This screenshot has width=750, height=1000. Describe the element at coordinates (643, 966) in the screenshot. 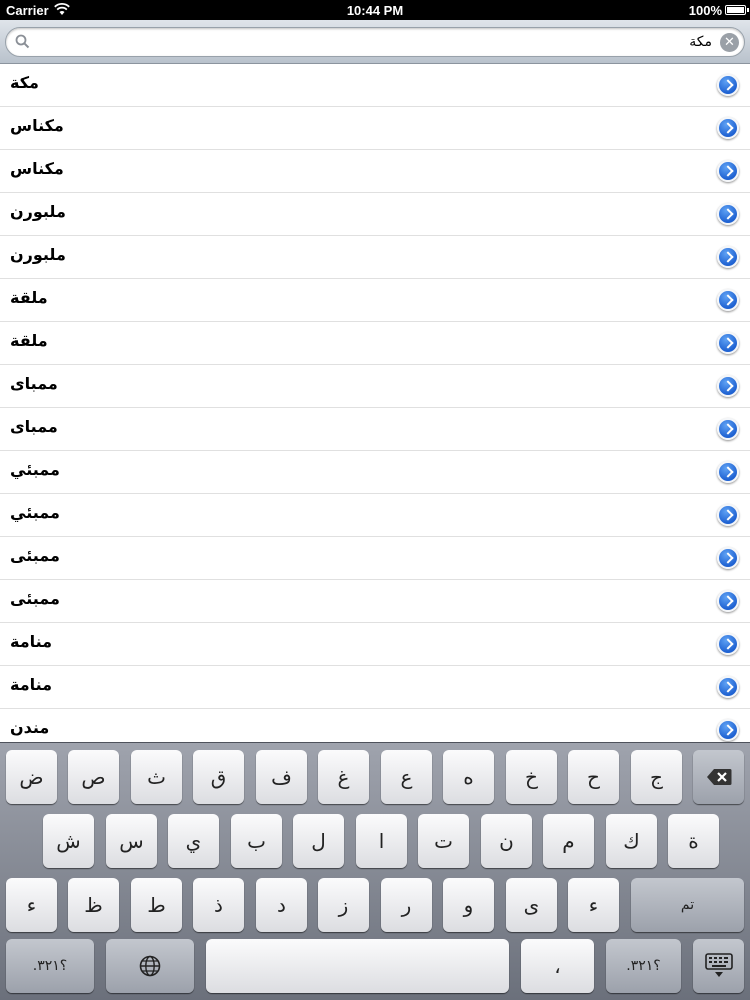

I see `numbers-key-right: .؟٣٢١` at that location.